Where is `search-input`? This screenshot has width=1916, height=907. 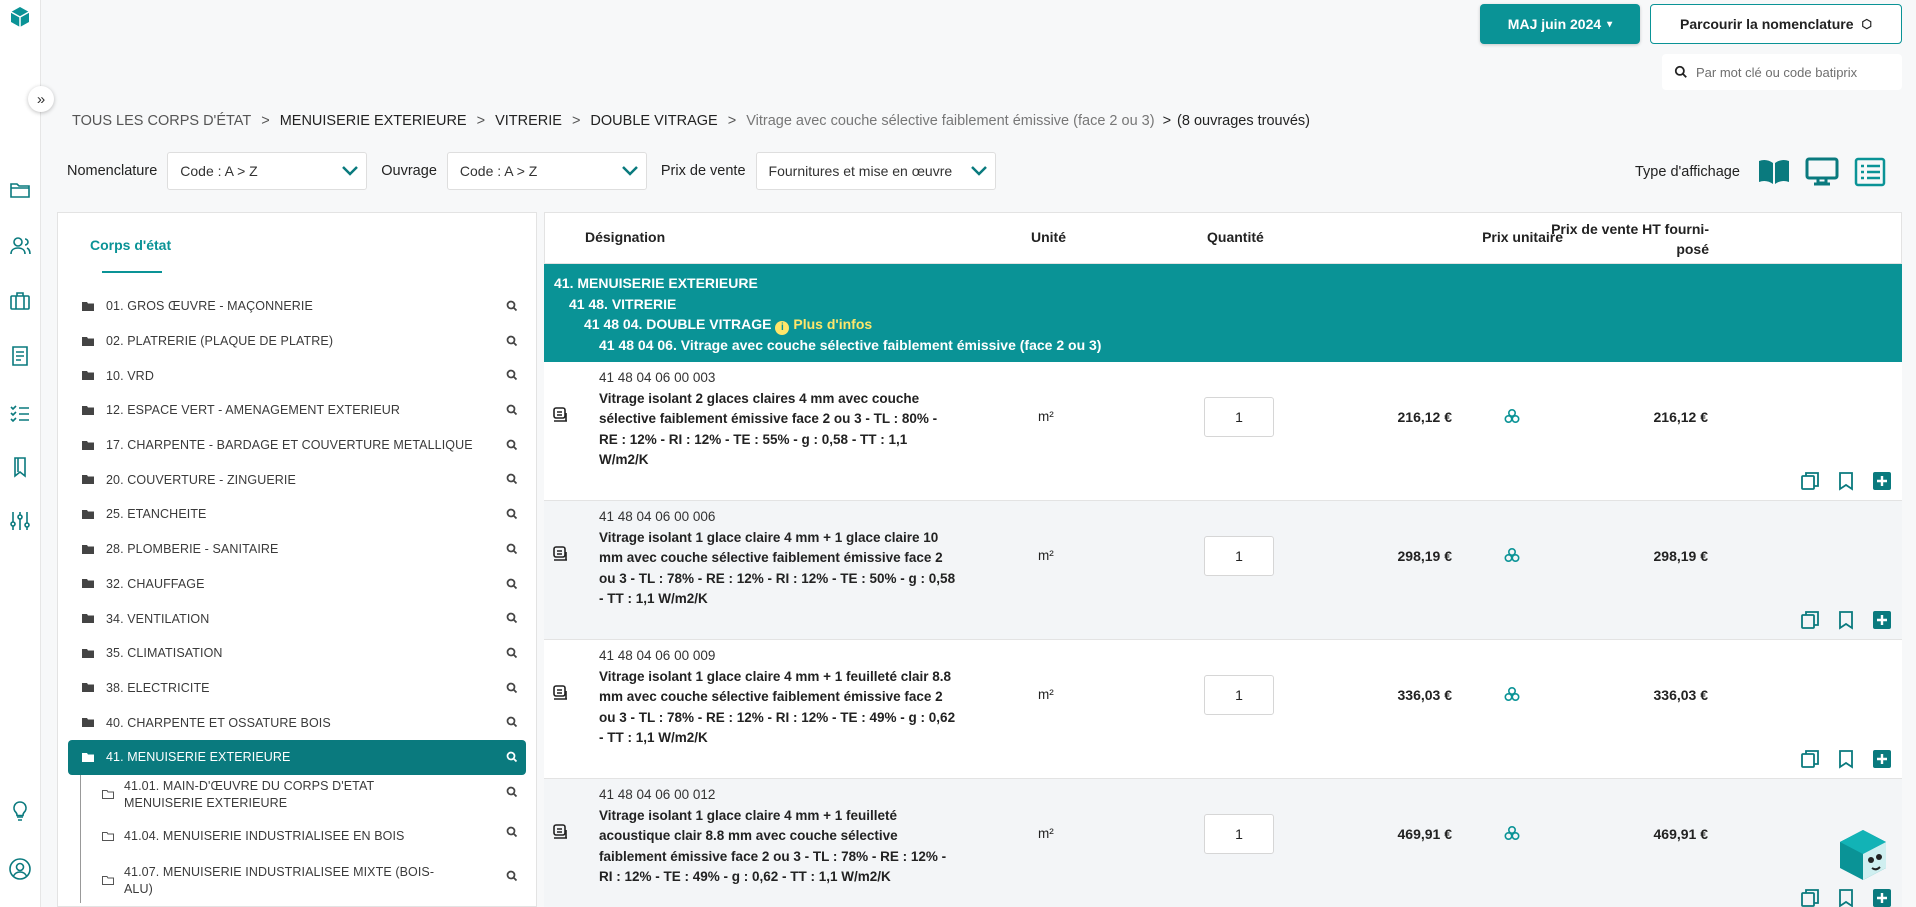 search-input is located at coordinates (1796, 72).